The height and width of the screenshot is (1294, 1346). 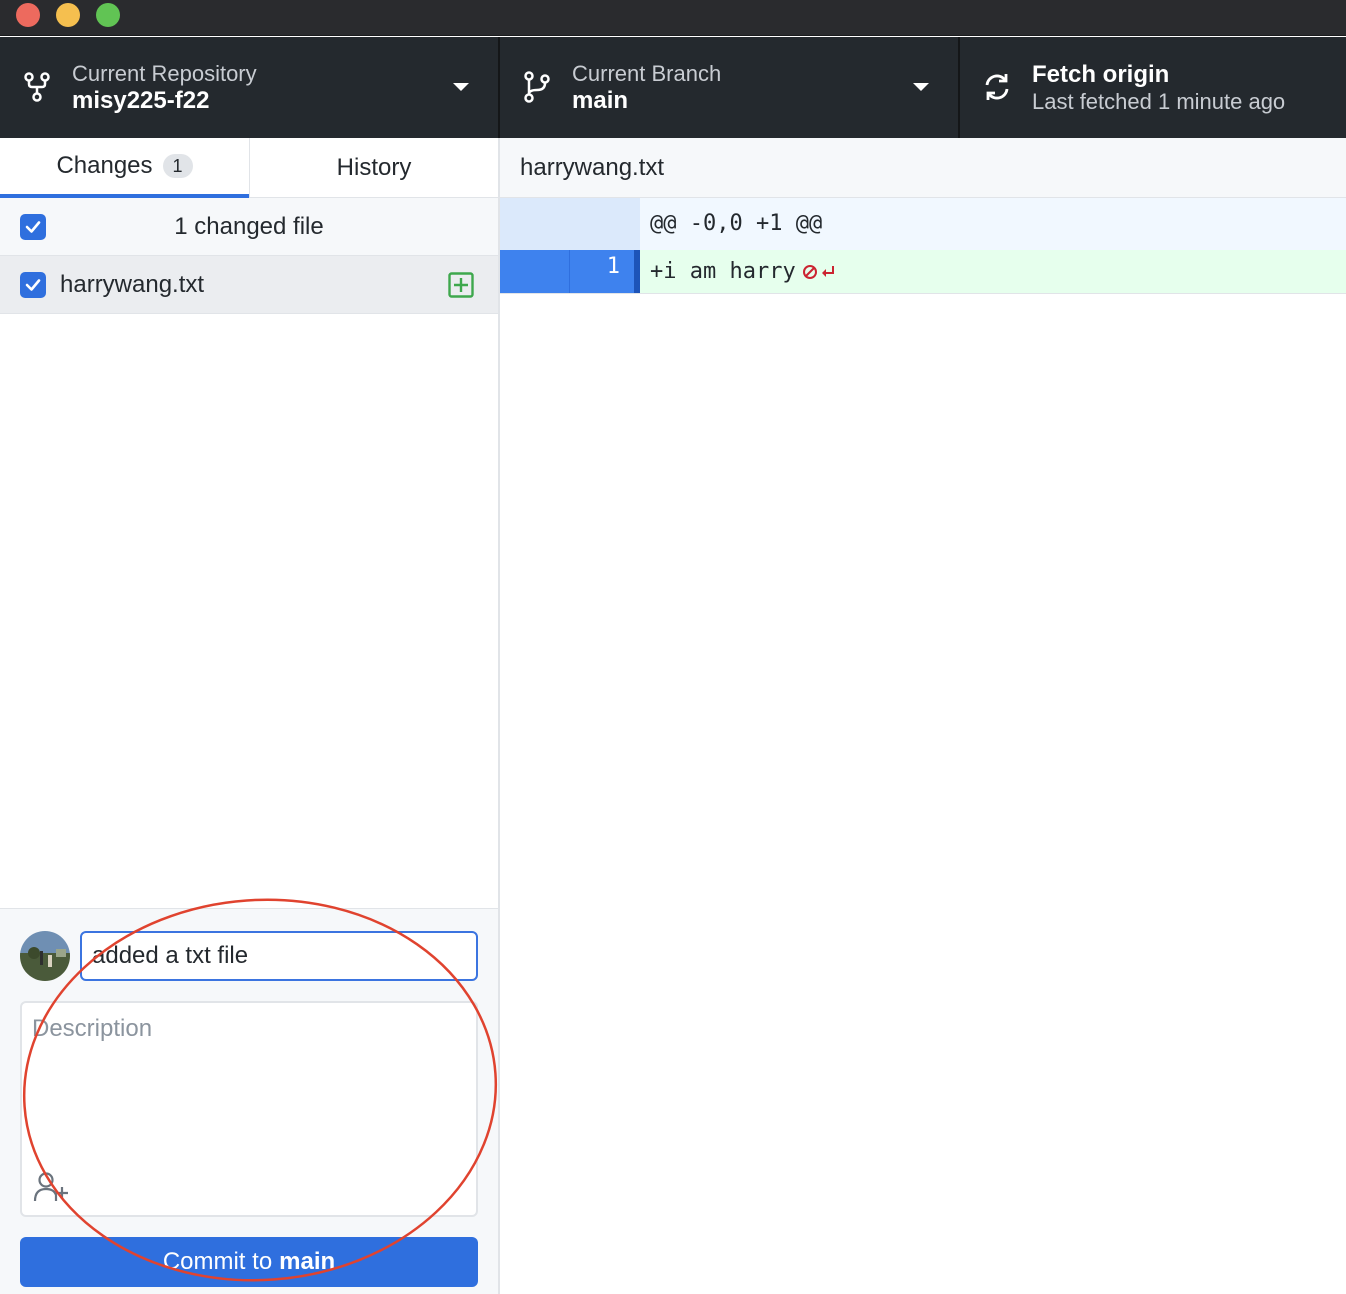 What do you see at coordinates (647, 73) in the screenshot?
I see `current-branch-label: Current Branch` at bounding box center [647, 73].